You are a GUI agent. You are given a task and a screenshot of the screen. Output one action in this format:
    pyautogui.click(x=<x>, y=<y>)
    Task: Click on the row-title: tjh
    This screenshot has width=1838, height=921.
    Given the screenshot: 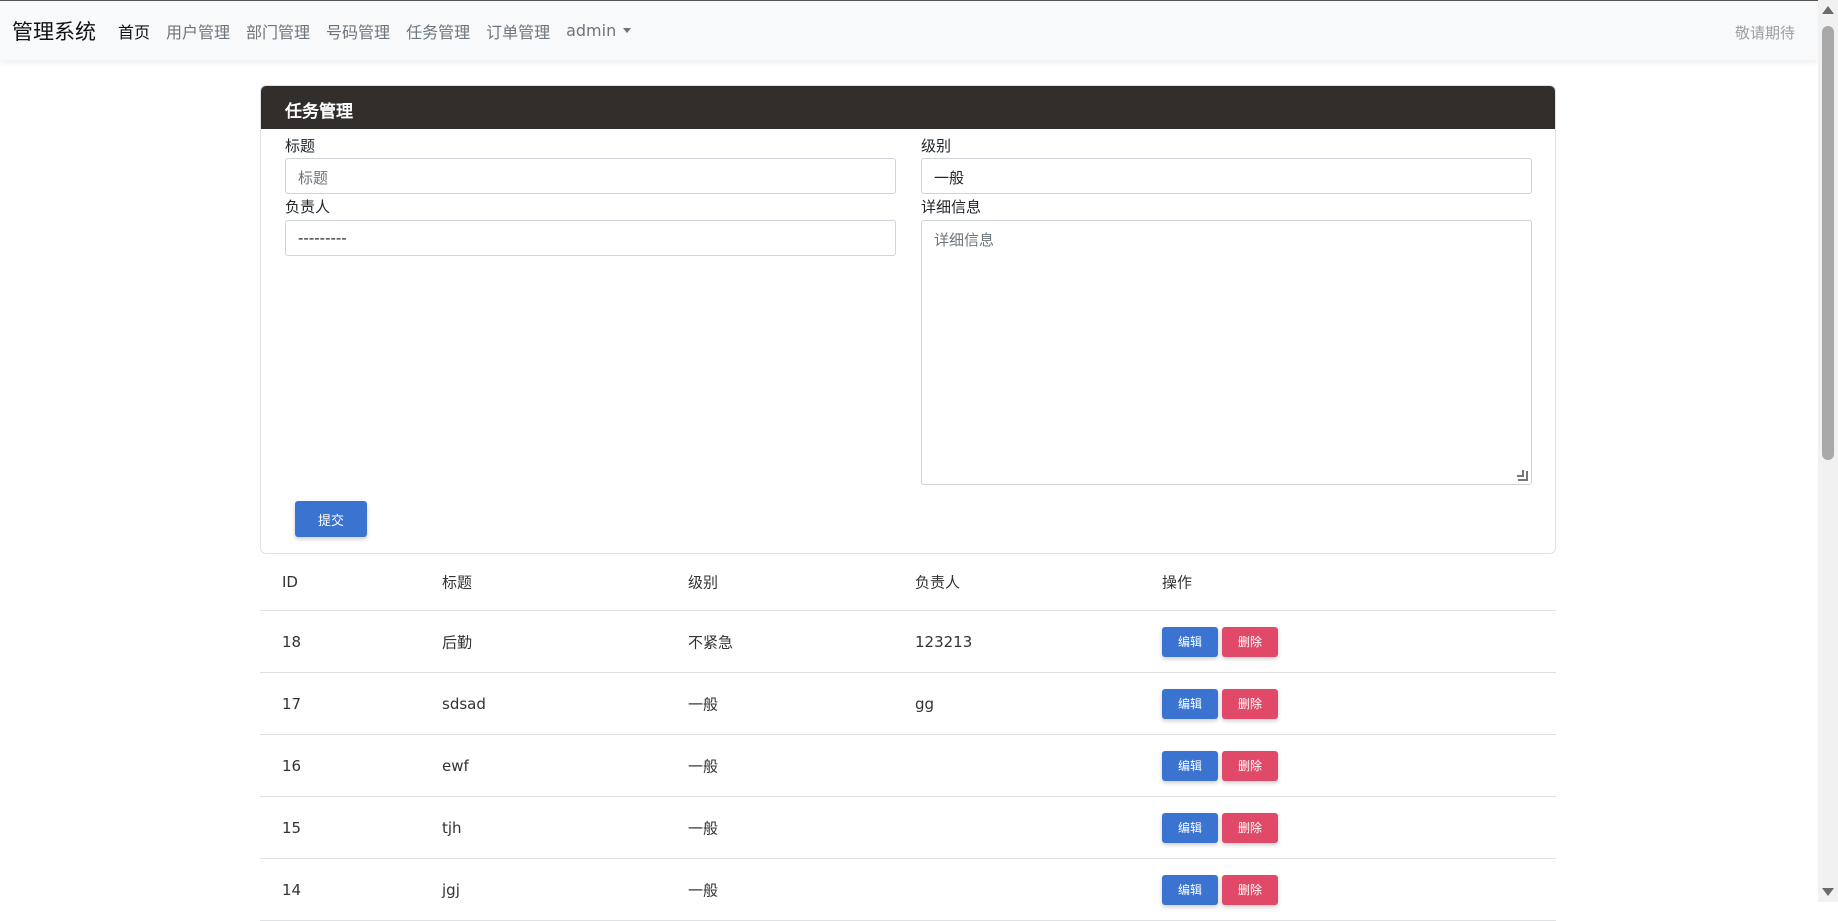 What is the action you would take?
    pyautogui.click(x=452, y=827)
    